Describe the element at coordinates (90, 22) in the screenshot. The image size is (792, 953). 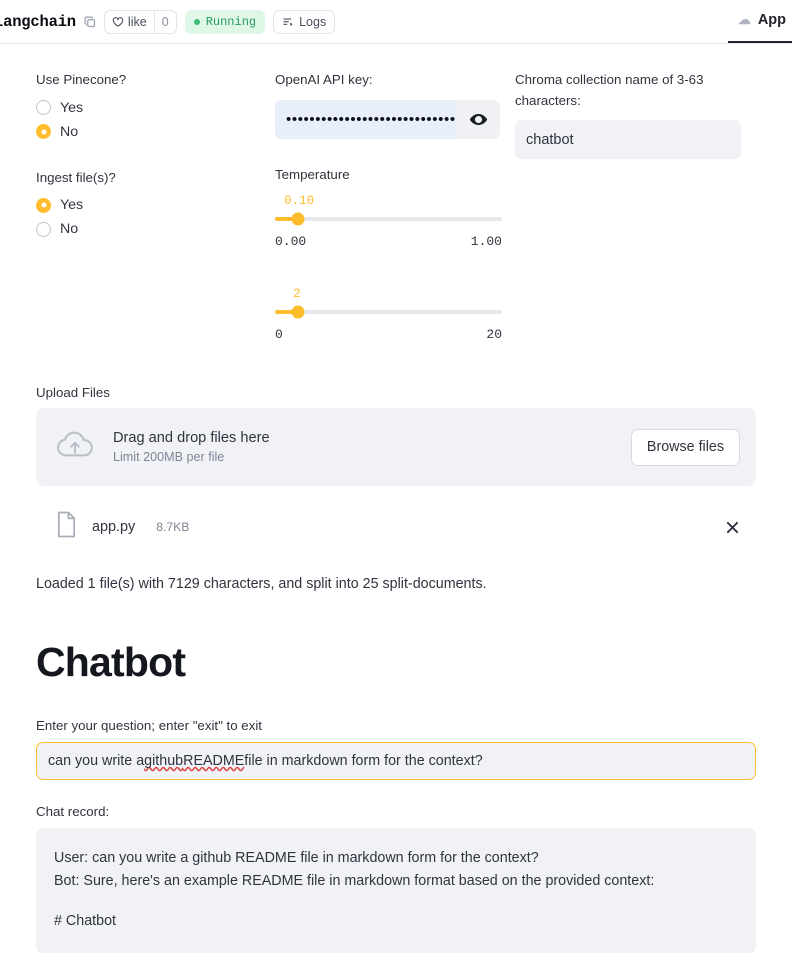
I see `copy-icon` at that location.